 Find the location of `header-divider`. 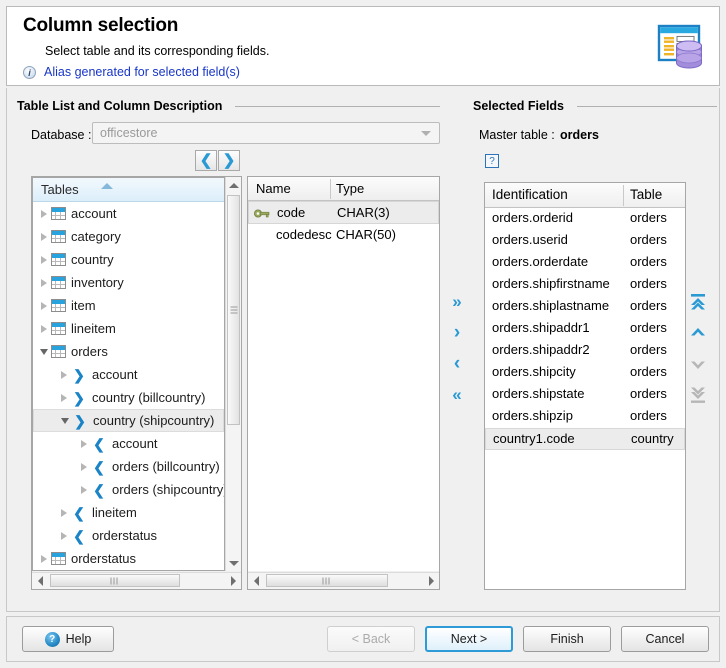

header-divider is located at coordinates (330, 189).